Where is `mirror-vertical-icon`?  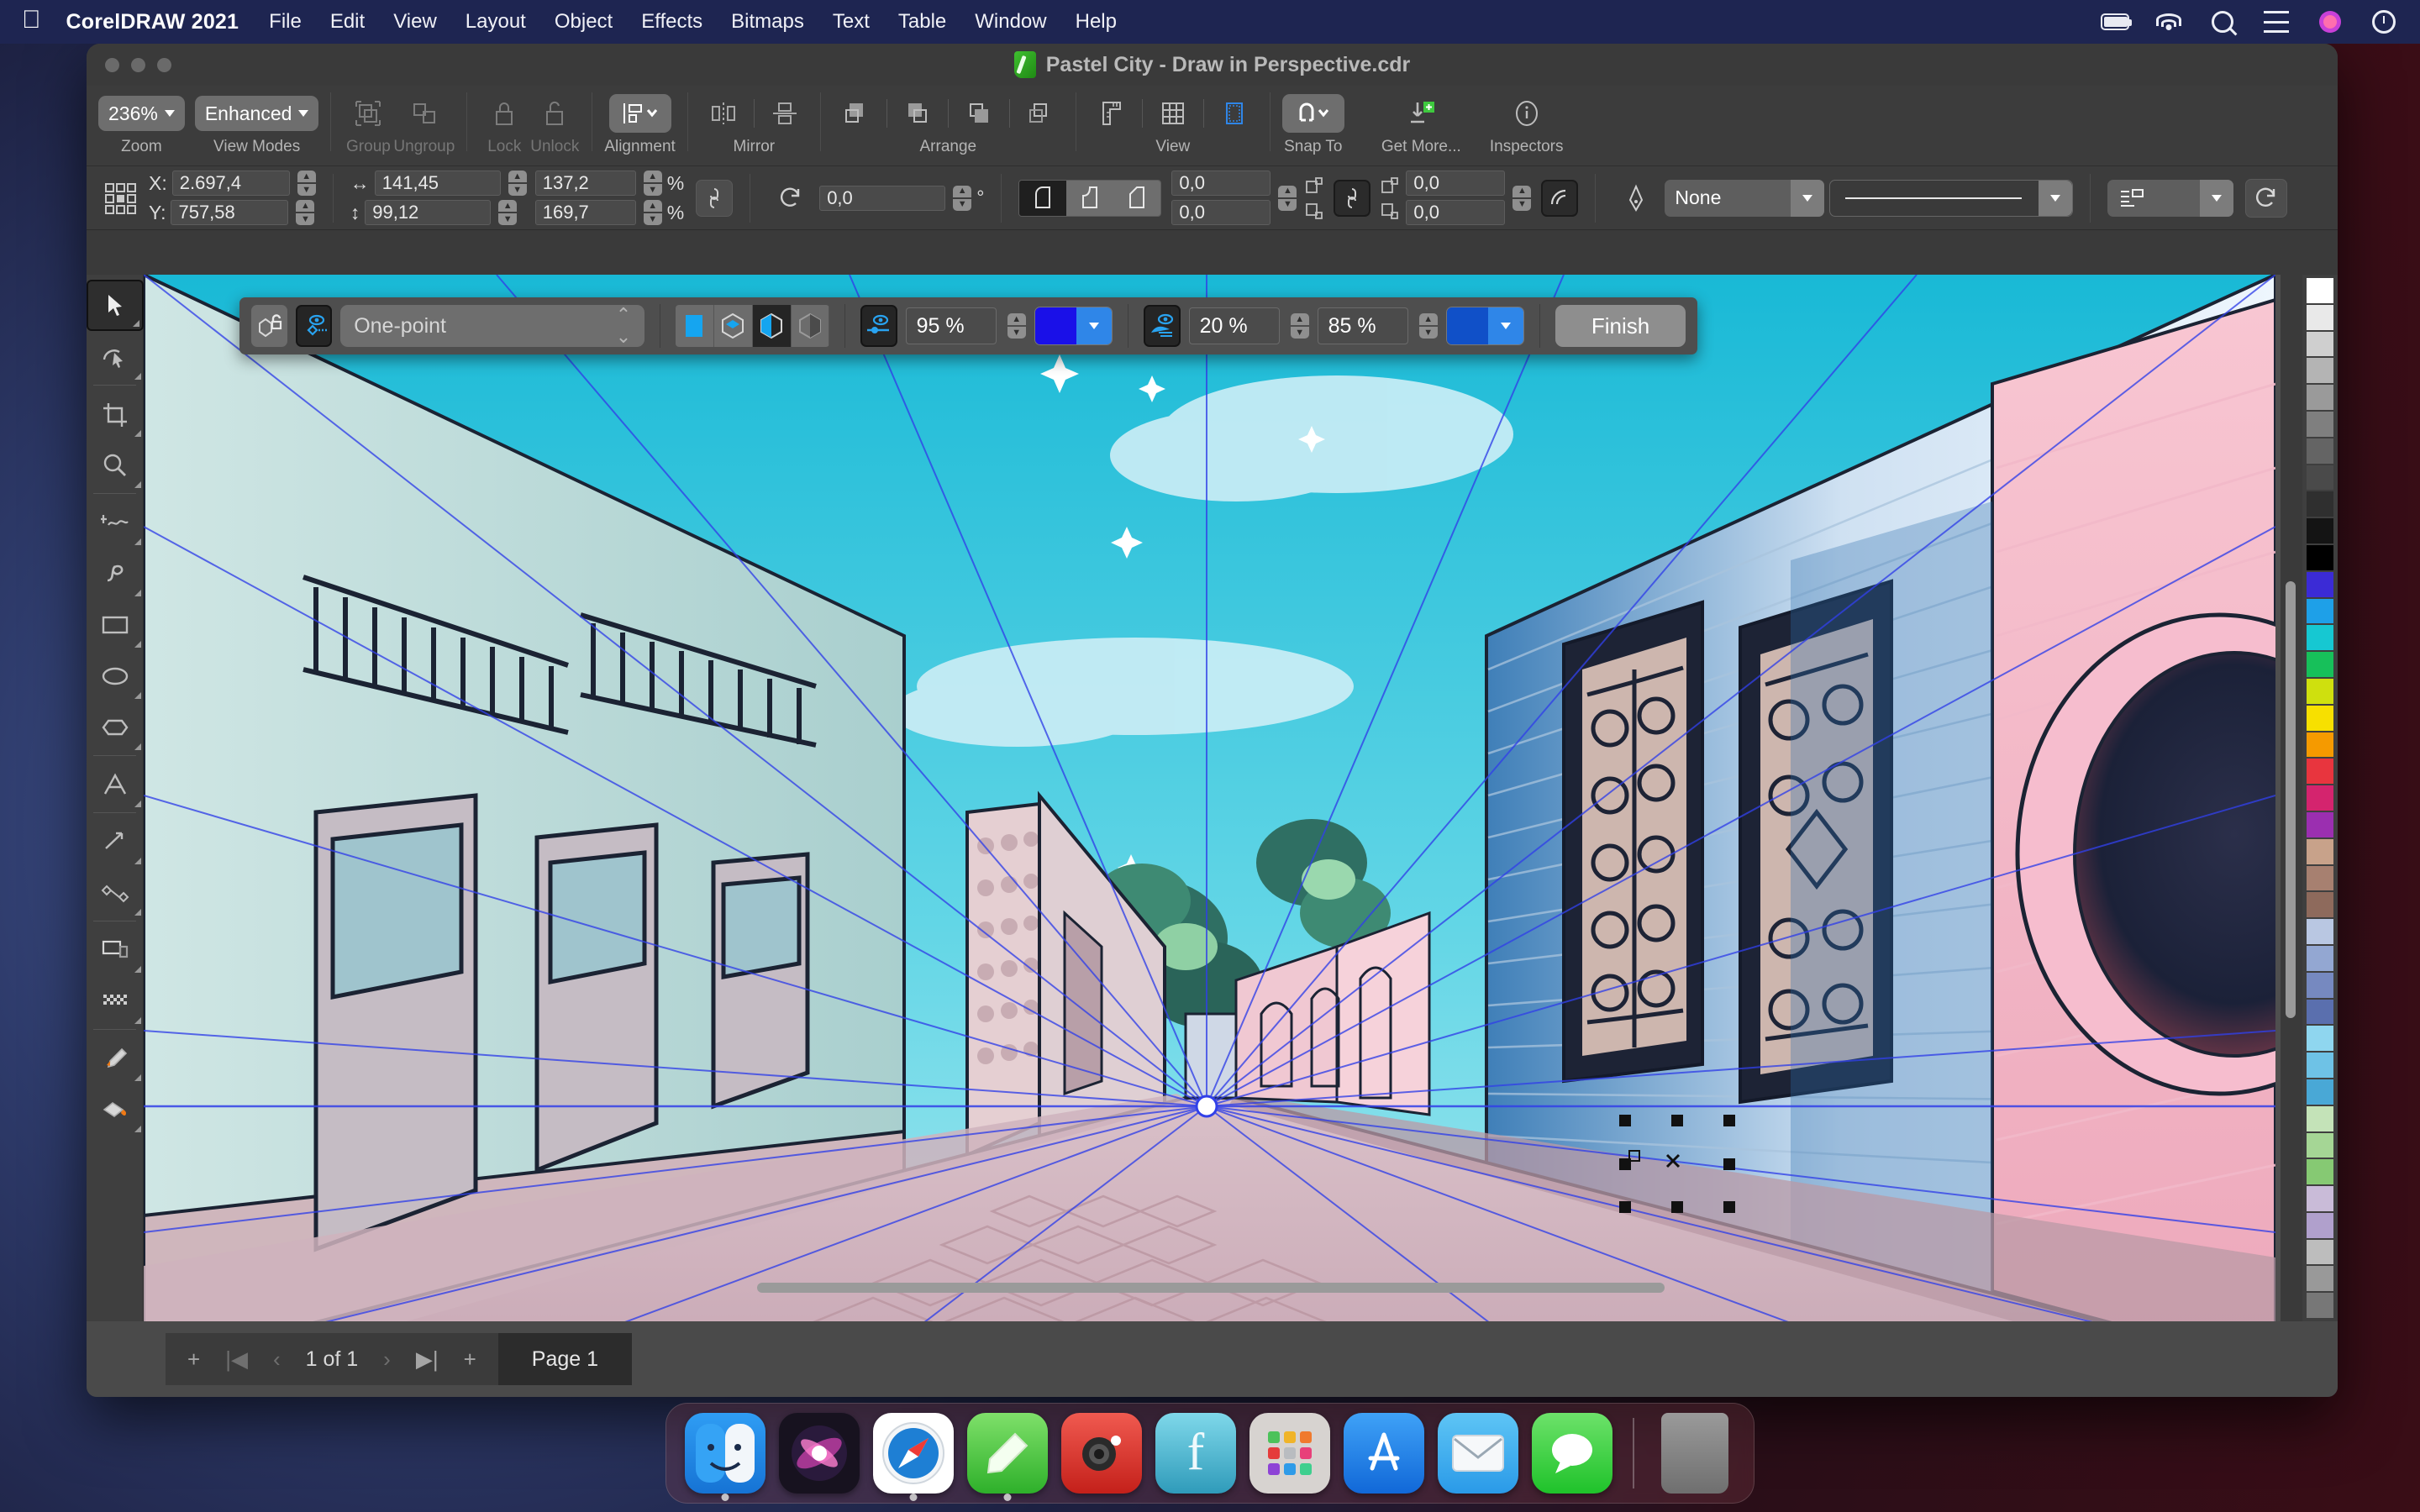 mirror-vertical-icon is located at coordinates (784, 113).